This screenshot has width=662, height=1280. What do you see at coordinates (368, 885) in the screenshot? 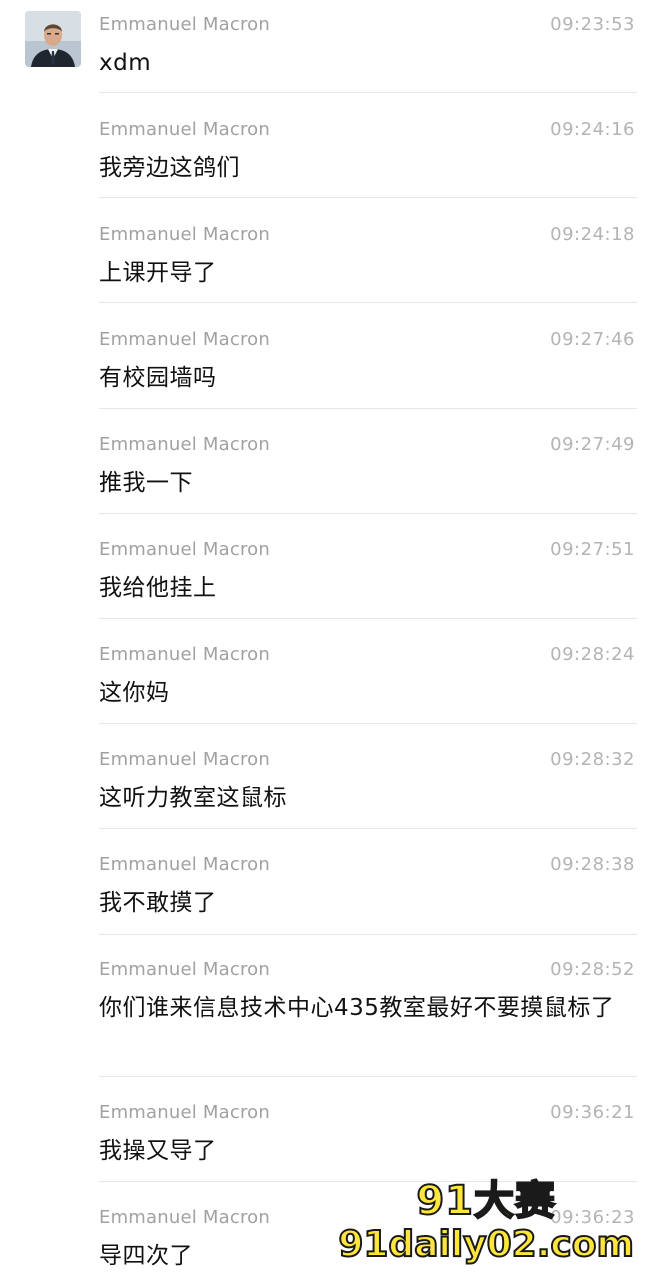
I see `message-item: Emmanuel Macron 09:28:38 我不敢摸了` at bounding box center [368, 885].